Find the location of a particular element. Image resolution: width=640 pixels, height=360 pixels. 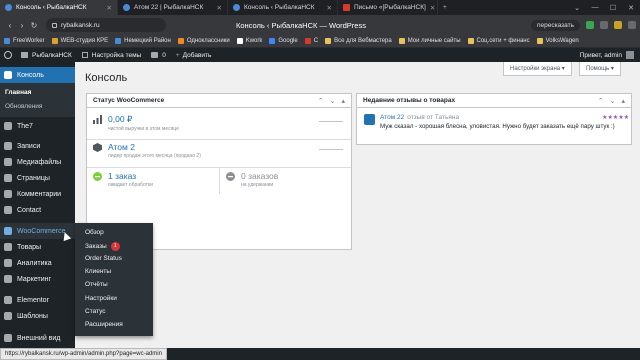

flyout-item-settings: Настройки is located at coordinates (101, 298).